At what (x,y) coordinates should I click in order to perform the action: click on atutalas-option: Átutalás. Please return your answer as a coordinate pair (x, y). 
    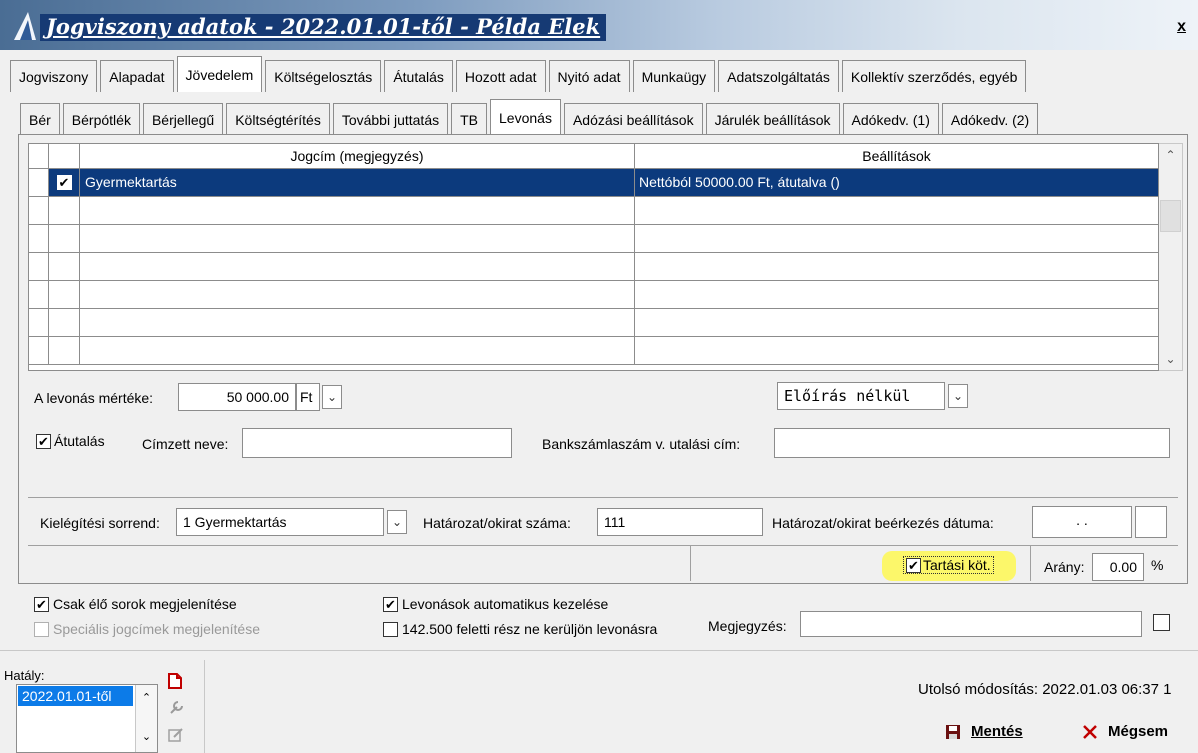
    Looking at the image, I should click on (70, 441).